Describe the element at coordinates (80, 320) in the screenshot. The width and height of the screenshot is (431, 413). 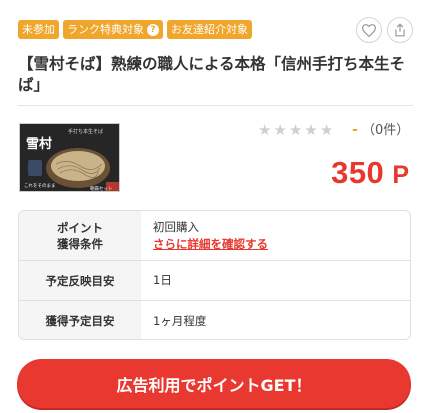
I see `detail-label: 獲得予定目安` at that location.